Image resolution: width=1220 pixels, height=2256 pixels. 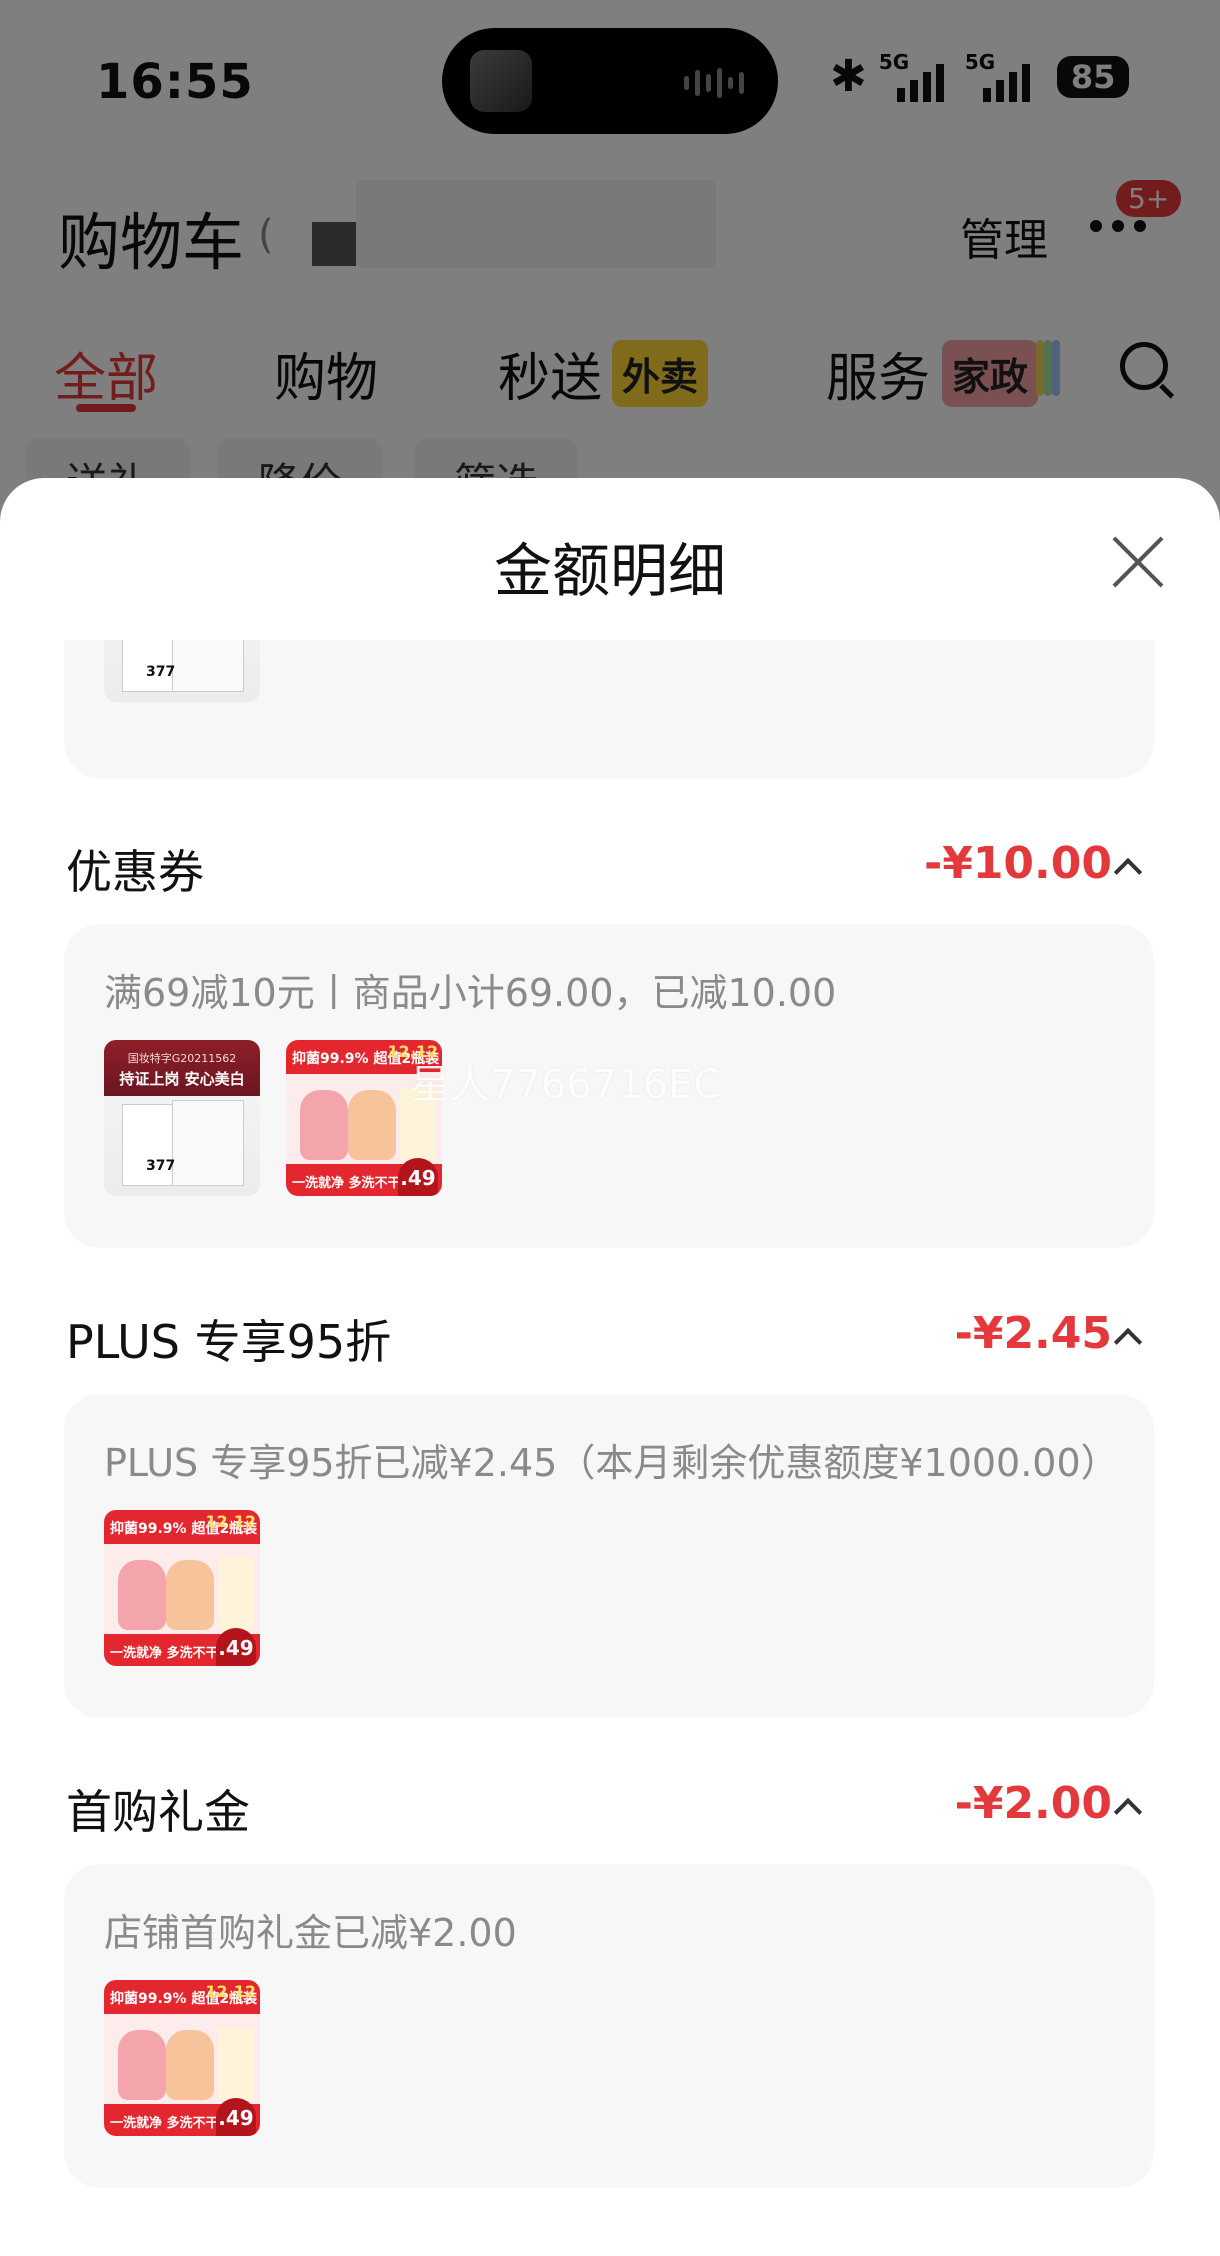 What do you see at coordinates (135, 872) in the screenshot?
I see `coupon-label: 优惠券` at bounding box center [135, 872].